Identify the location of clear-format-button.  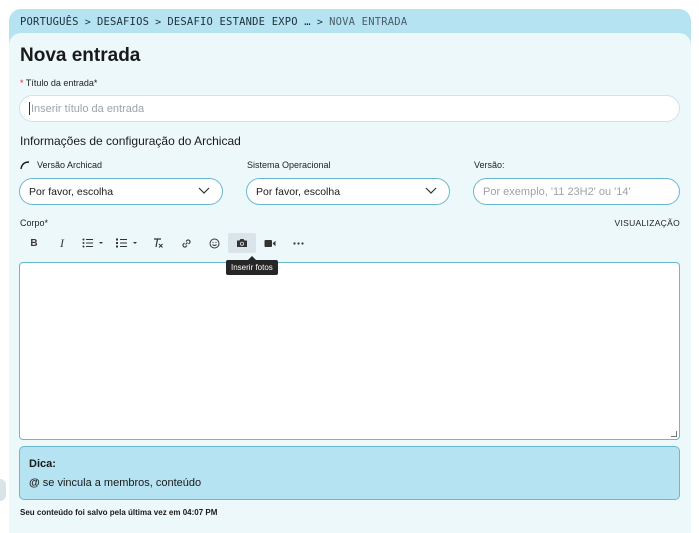
(158, 243).